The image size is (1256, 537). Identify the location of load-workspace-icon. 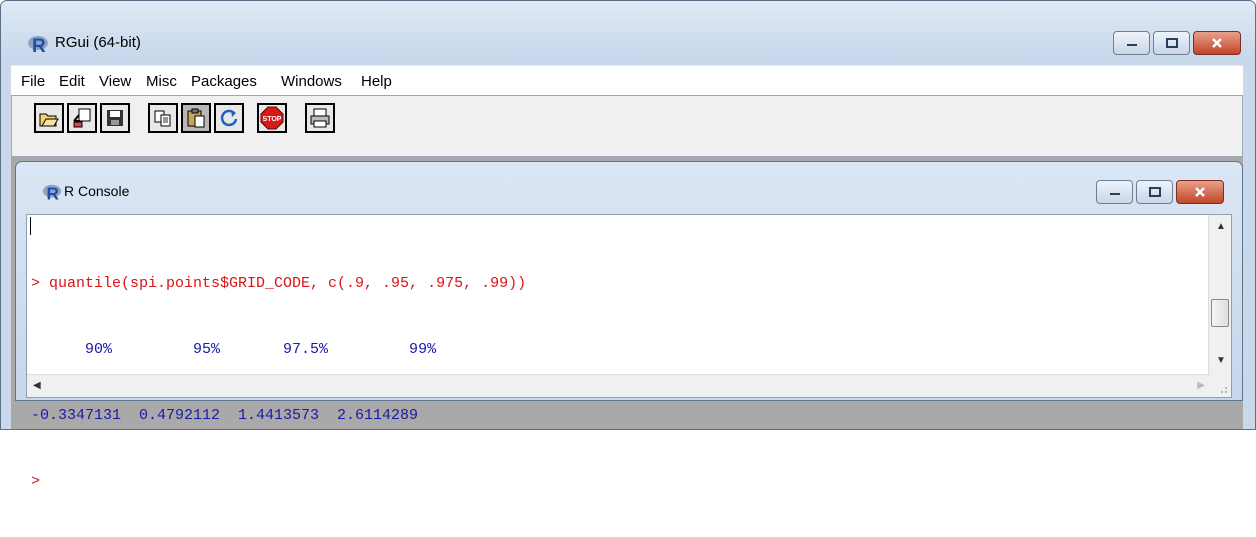
(82, 118).